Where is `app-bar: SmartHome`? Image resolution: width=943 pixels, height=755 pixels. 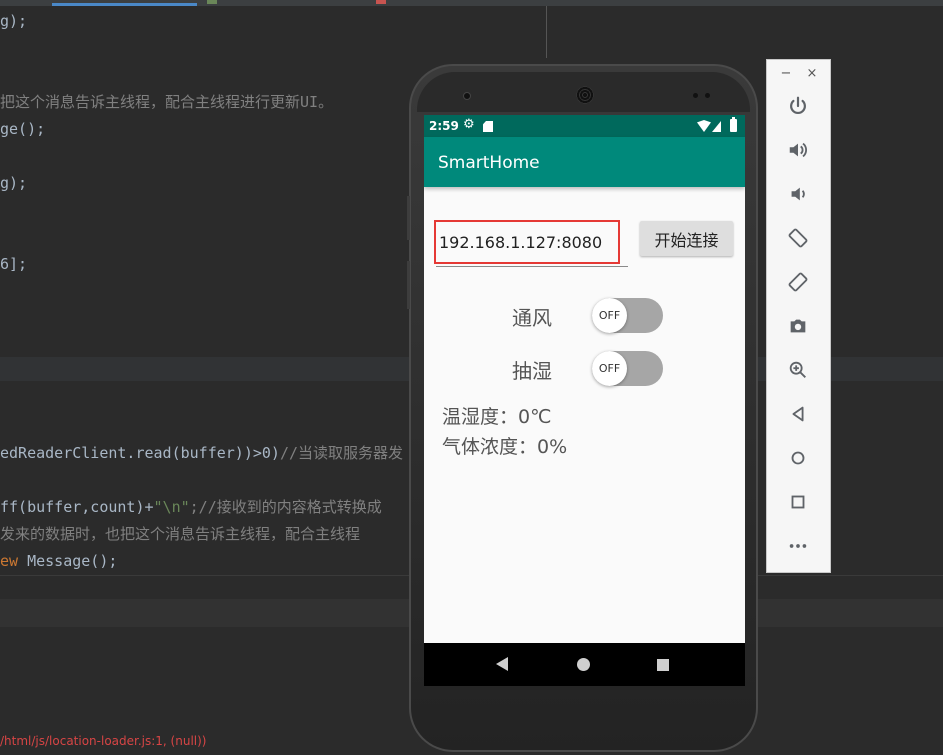 app-bar: SmartHome is located at coordinates (584, 162).